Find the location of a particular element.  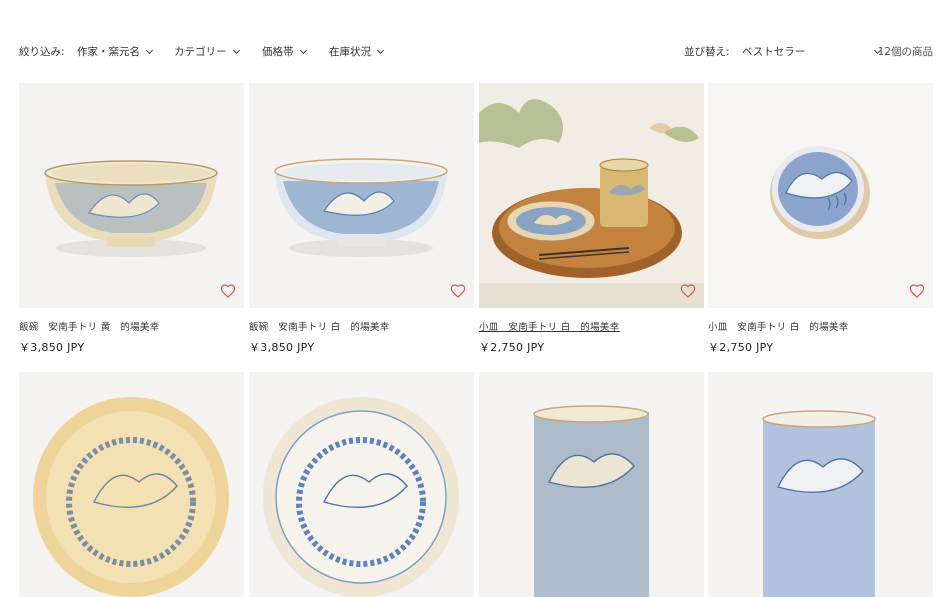

sort-select: ベストセラー is located at coordinates (812, 51).